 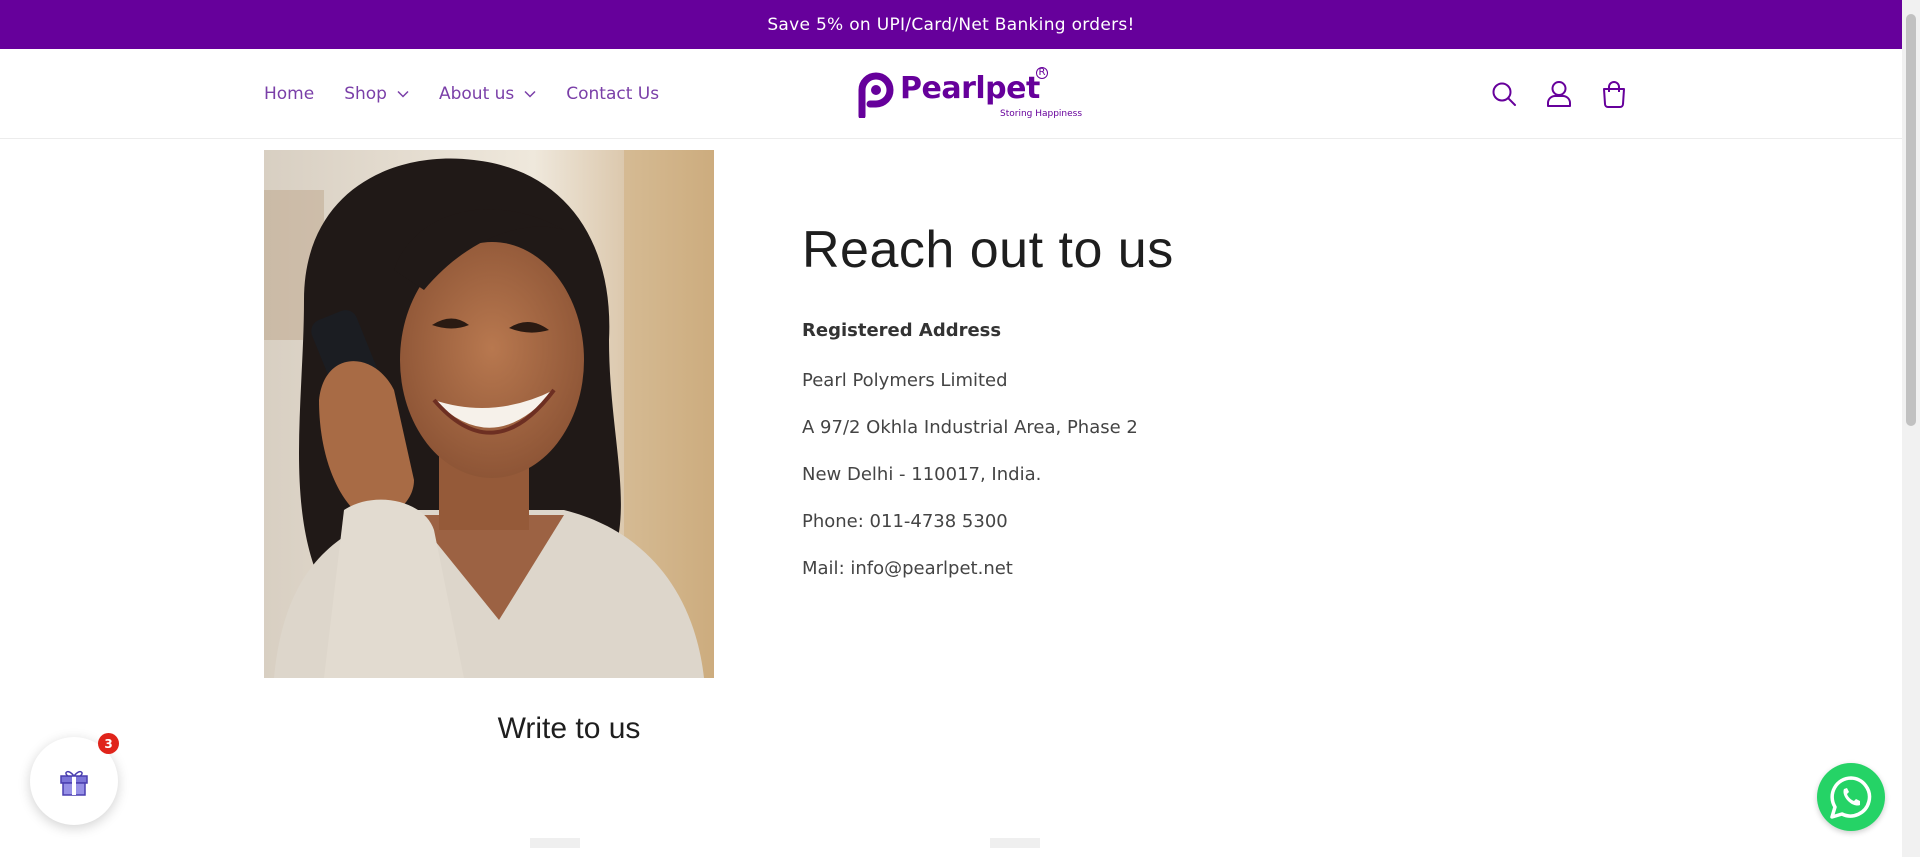 I want to click on whatsapp-chat-button, so click(x=1851, y=797).